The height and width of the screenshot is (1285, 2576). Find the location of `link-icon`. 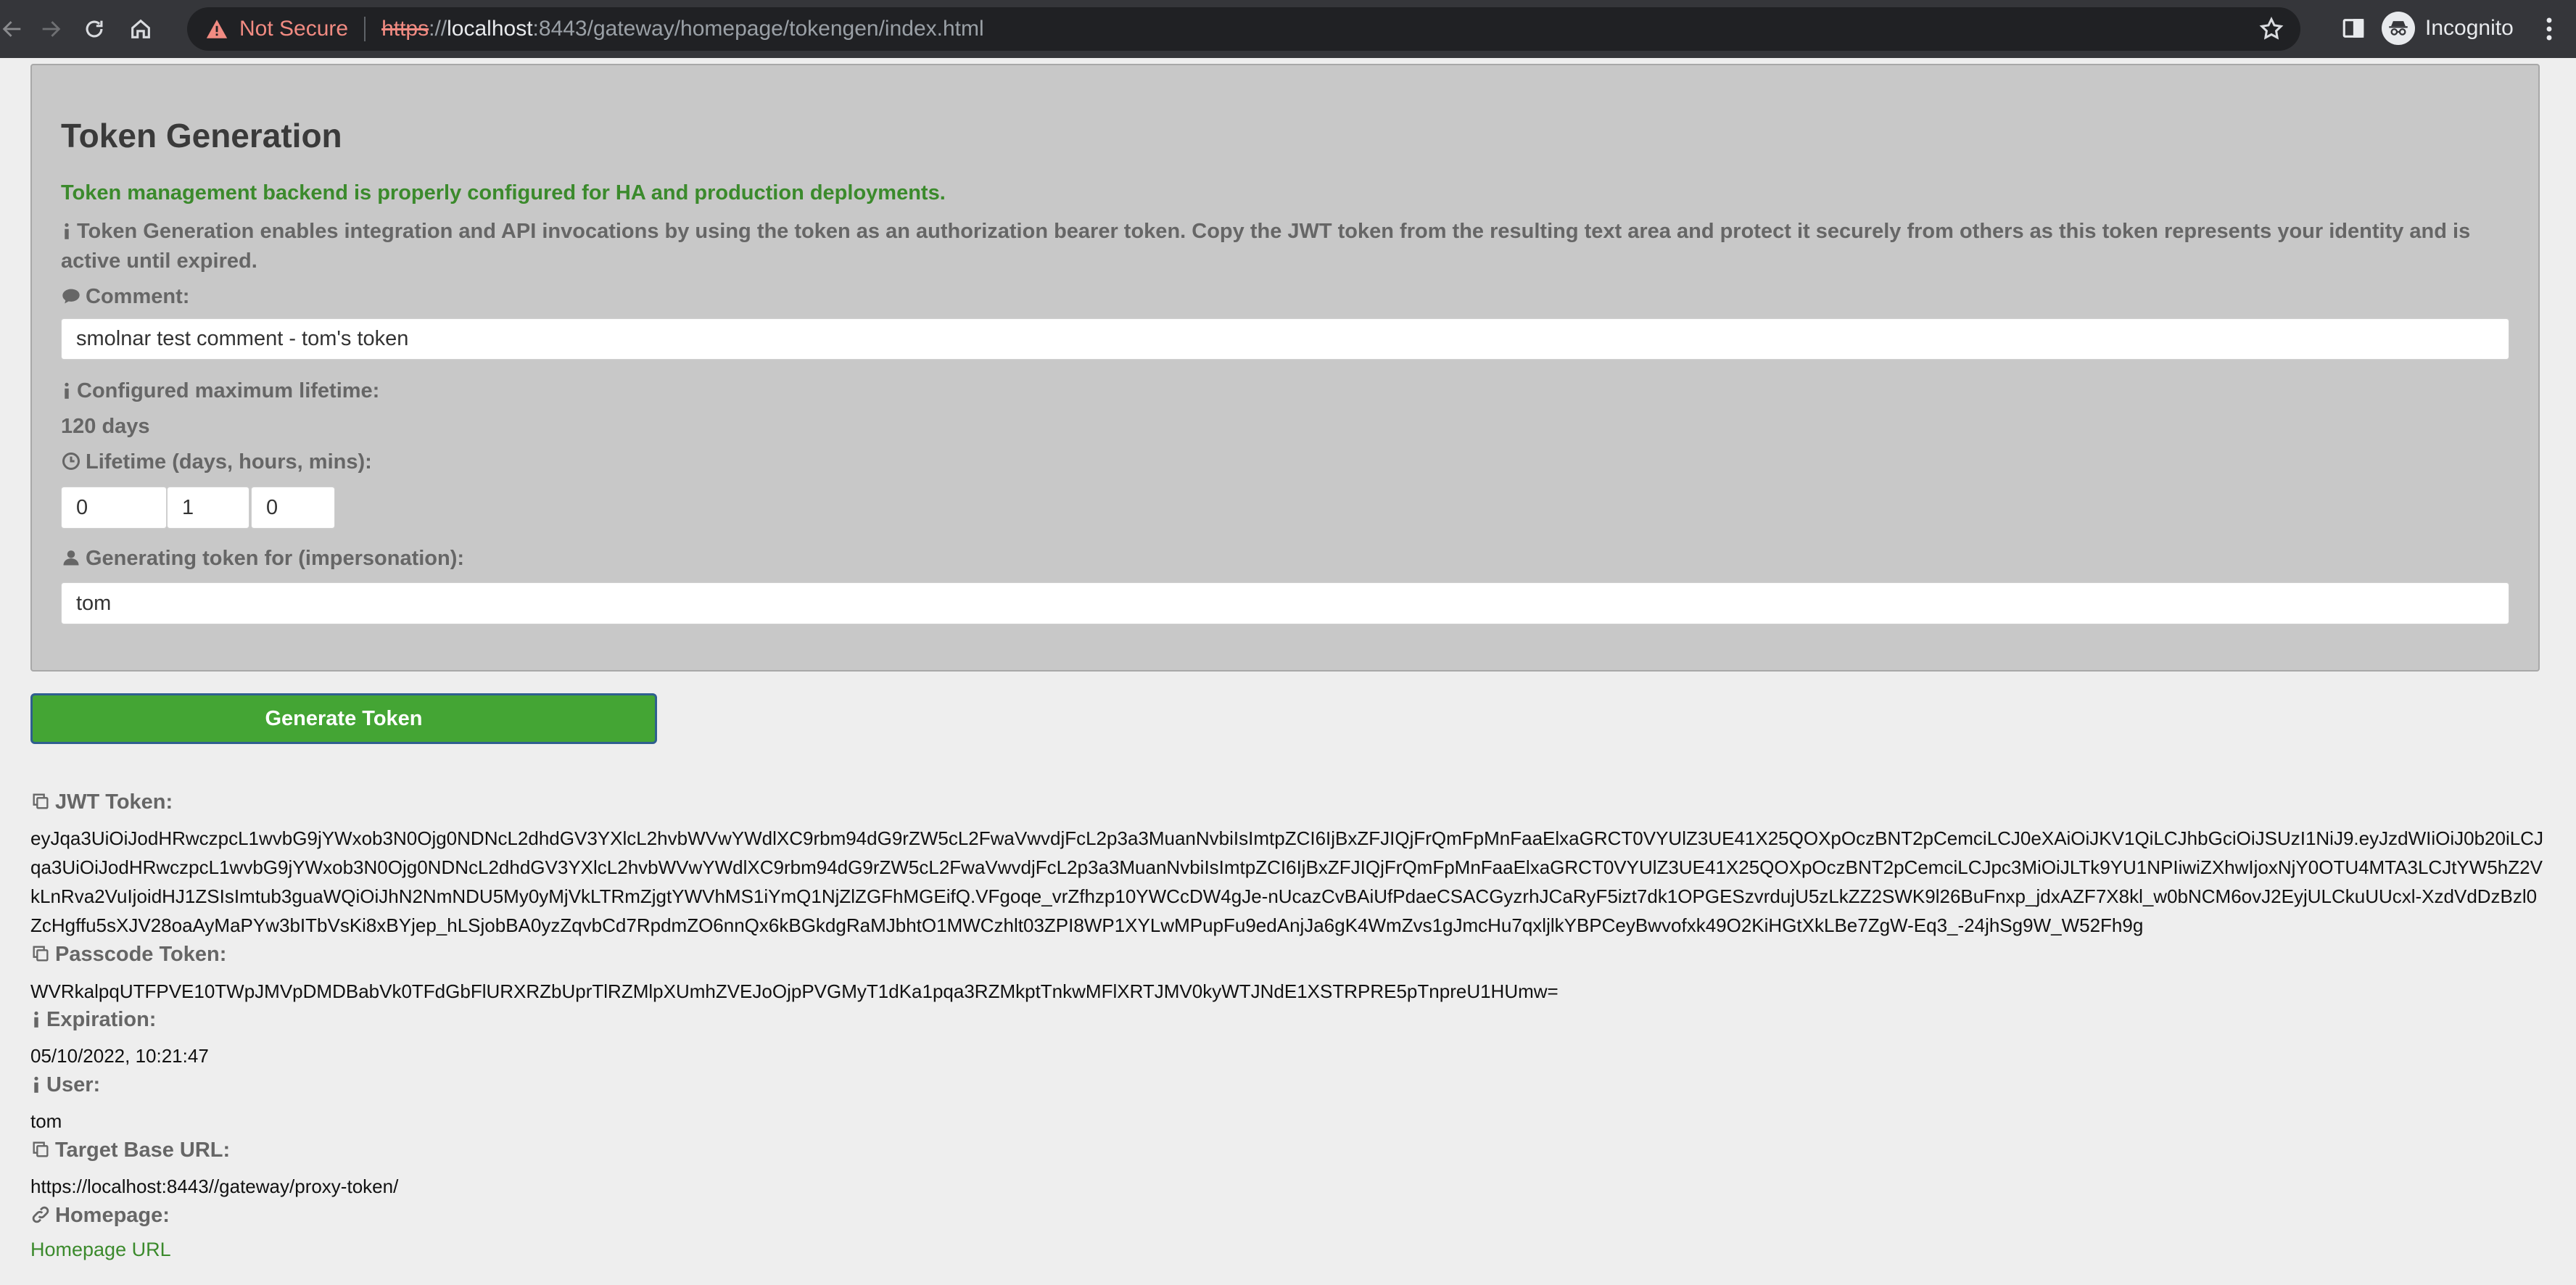

link-icon is located at coordinates (40, 1214).